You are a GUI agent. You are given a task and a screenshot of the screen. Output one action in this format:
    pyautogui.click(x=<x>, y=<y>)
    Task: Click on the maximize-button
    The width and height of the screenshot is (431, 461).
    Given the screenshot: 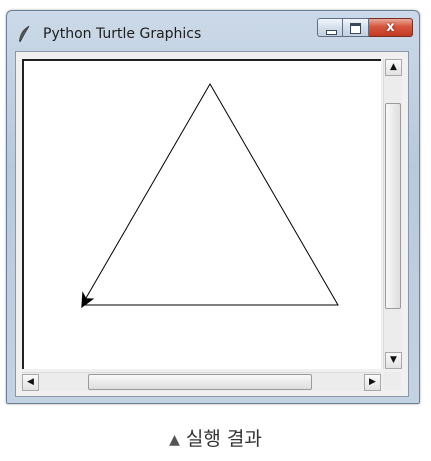 What is the action you would take?
    pyautogui.click(x=356, y=27)
    